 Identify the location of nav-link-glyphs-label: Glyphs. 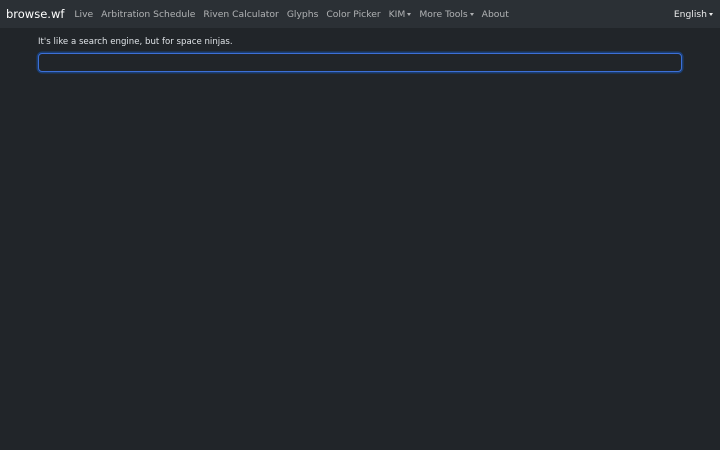
(302, 14).